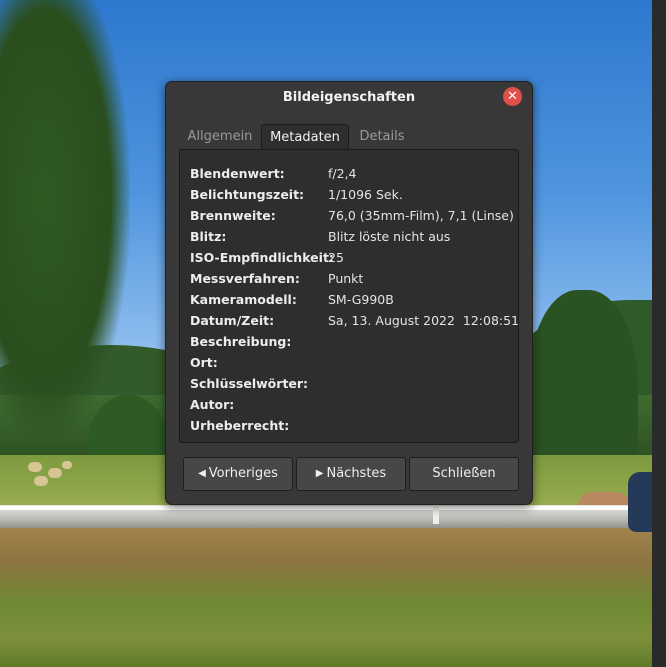 The height and width of the screenshot is (667, 666). What do you see at coordinates (352, 257) in the screenshot?
I see `metadata-row: ISO-Empfindlichkeit: 25` at bounding box center [352, 257].